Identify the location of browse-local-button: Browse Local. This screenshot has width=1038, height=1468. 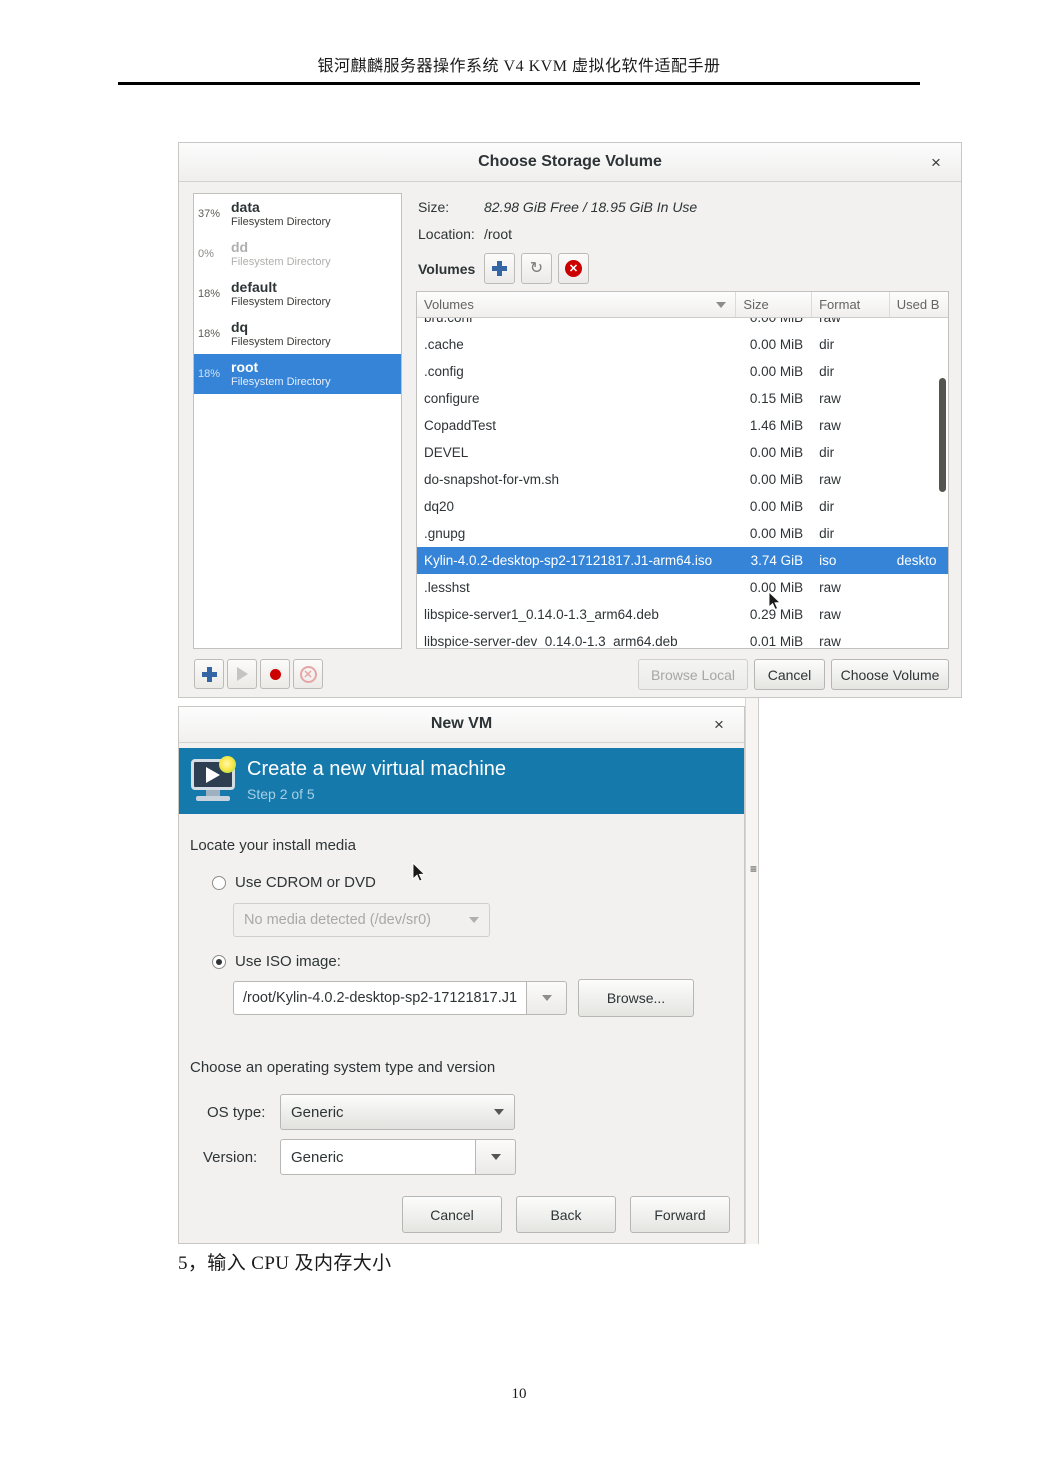
(693, 674).